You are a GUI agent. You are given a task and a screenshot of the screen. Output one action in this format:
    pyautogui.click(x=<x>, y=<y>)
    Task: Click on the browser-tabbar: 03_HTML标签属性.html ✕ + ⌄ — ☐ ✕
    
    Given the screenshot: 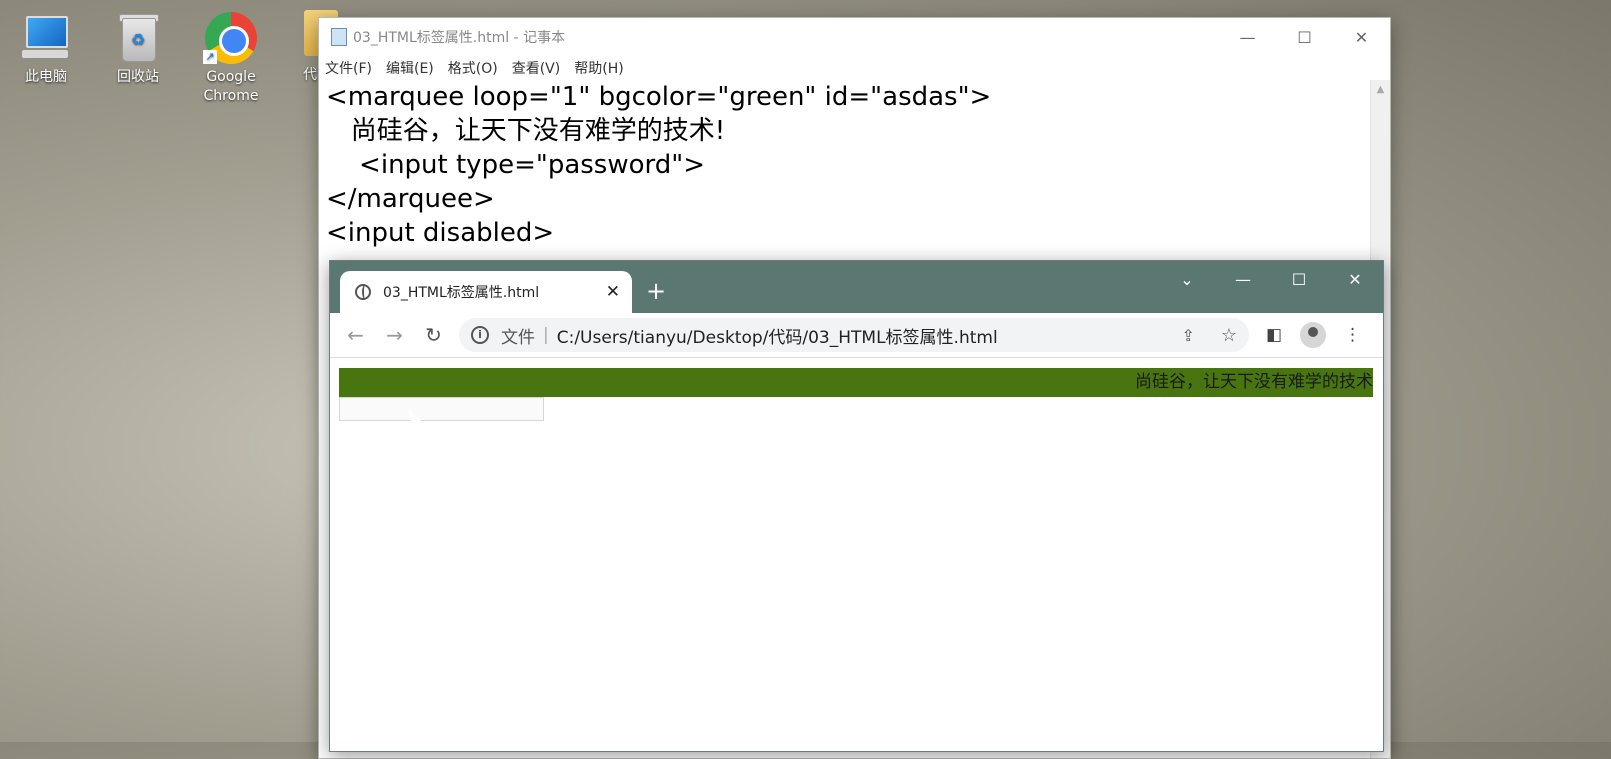 What is the action you would take?
    pyautogui.click(x=856, y=287)
    